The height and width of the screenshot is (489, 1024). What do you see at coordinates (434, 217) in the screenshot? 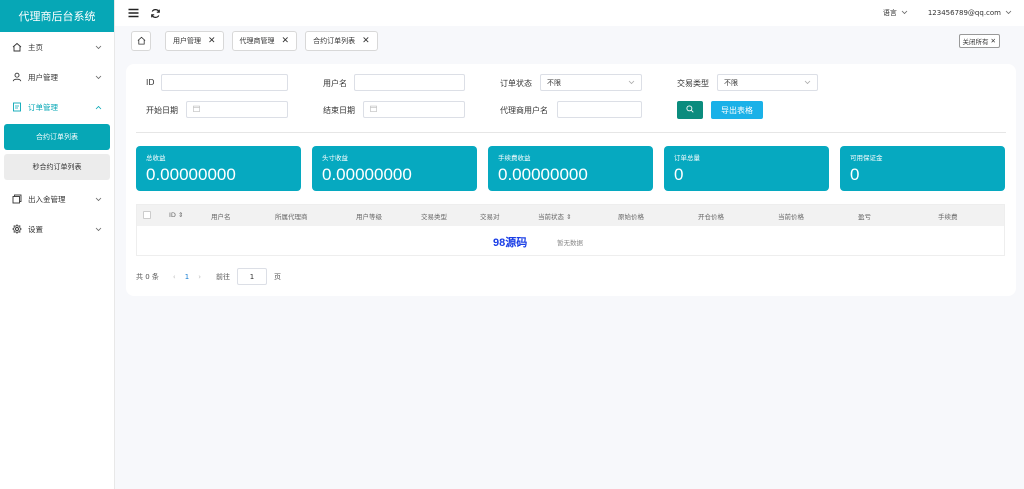
I see `column-header: 交易类型` at bounding box center [434, 217].